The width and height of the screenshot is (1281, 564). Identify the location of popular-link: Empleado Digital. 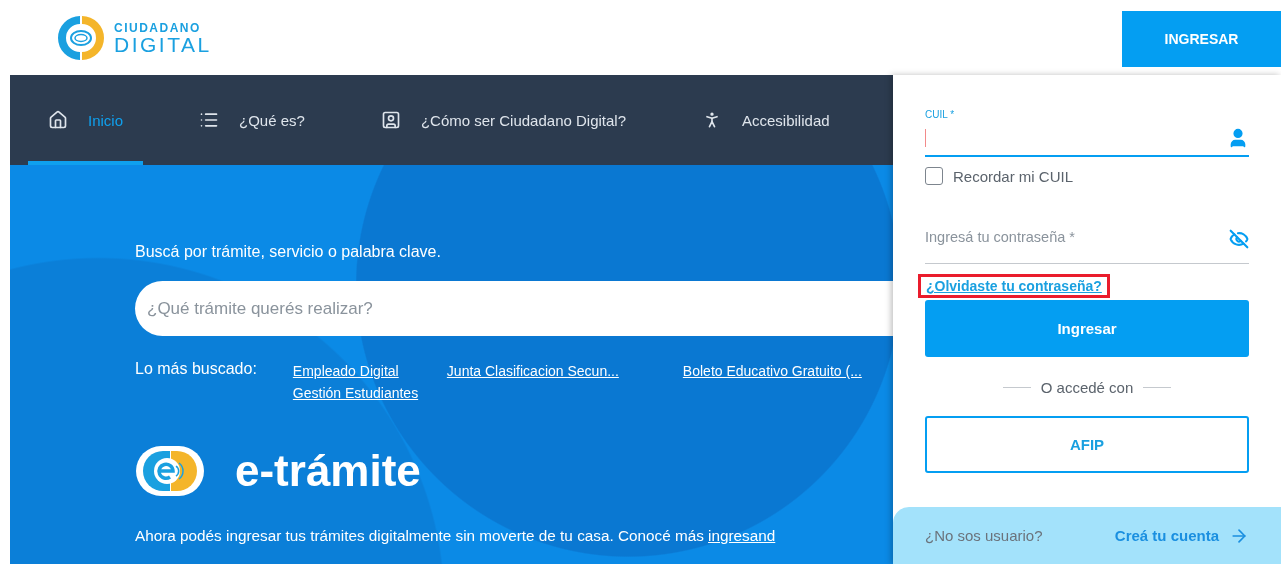
(345, 371).